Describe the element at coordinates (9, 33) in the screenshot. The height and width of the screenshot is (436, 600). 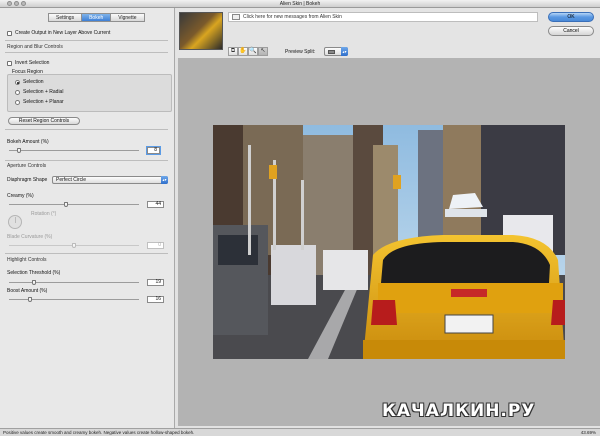
I see `create-output-checkbox` at that location.